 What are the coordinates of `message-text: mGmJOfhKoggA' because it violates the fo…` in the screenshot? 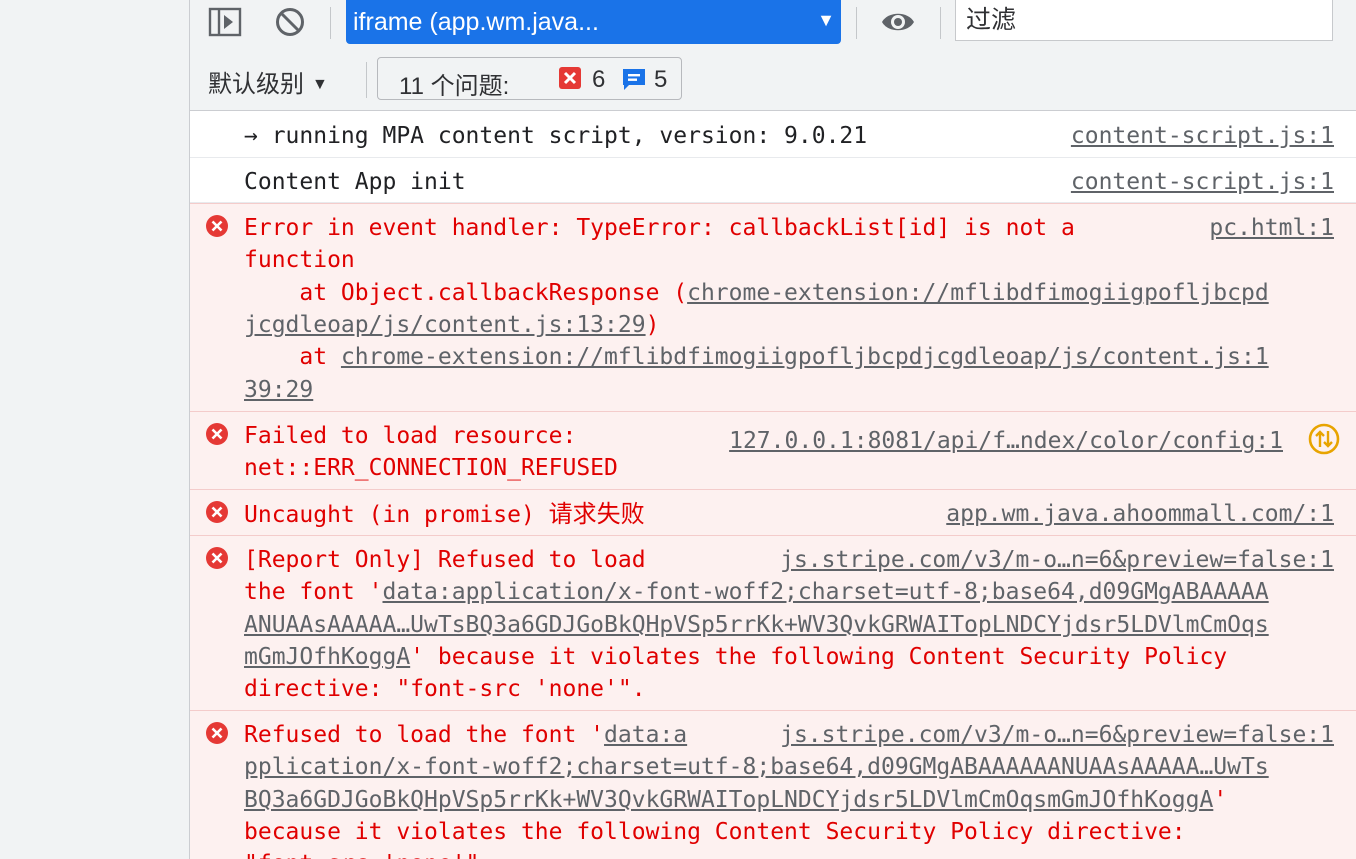 It's located at (736, 657).